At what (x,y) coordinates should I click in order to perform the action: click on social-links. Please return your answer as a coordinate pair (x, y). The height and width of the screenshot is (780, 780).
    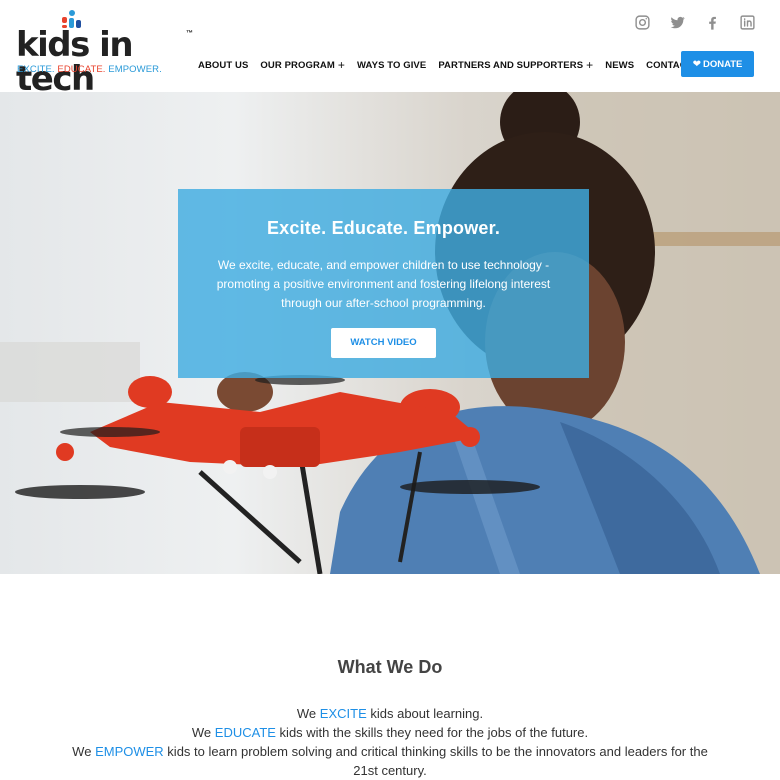
    Looking at the image, I should click on (695, 22).